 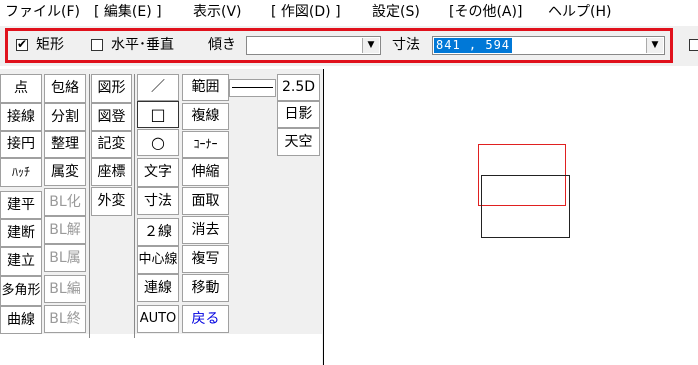 What do you see at coordinates (205, 259) in the screenshot?
I see `tool-copy: 複写` at bounding box center [205, 259].